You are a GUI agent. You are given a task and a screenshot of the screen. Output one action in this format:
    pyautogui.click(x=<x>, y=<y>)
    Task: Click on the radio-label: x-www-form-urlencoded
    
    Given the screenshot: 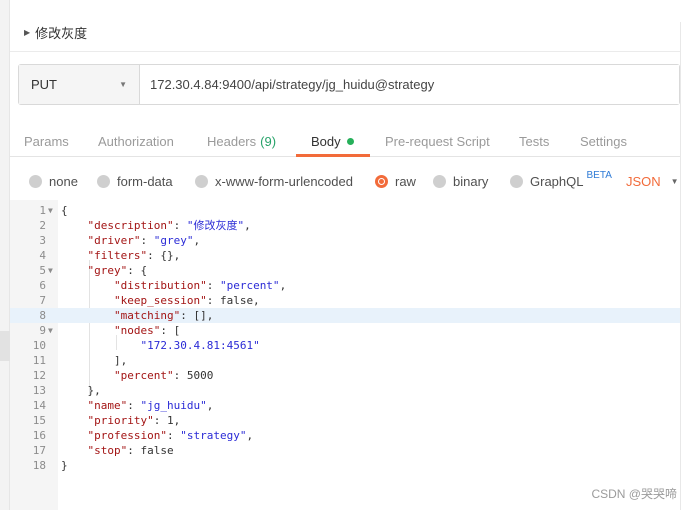 What is the action you would take?
    pyautogui.click(x=284, y=181)
    